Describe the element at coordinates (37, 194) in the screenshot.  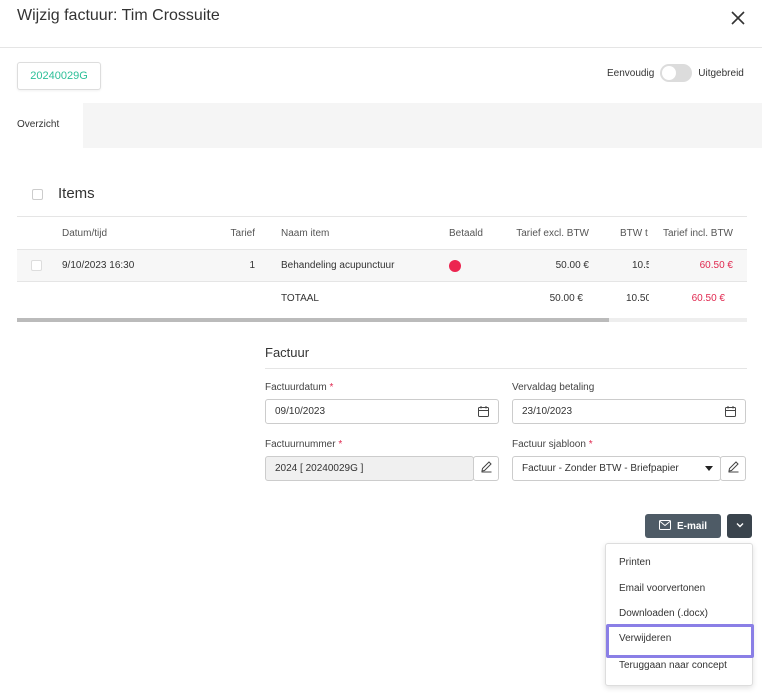
I see `select-all-checkbox` at that location.